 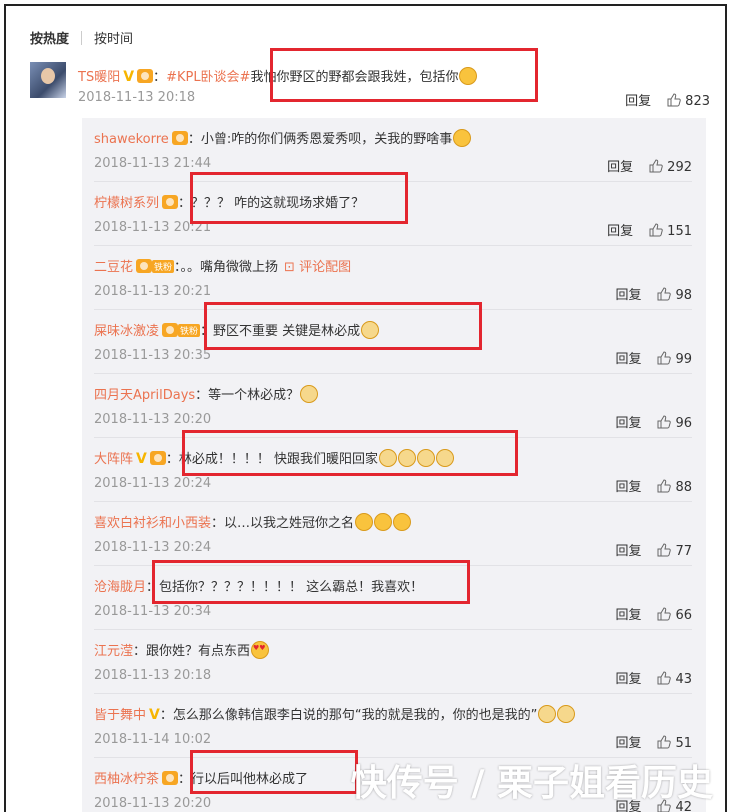 I want to click on image-link-label: 评论配图, so click(x=325, y=267).